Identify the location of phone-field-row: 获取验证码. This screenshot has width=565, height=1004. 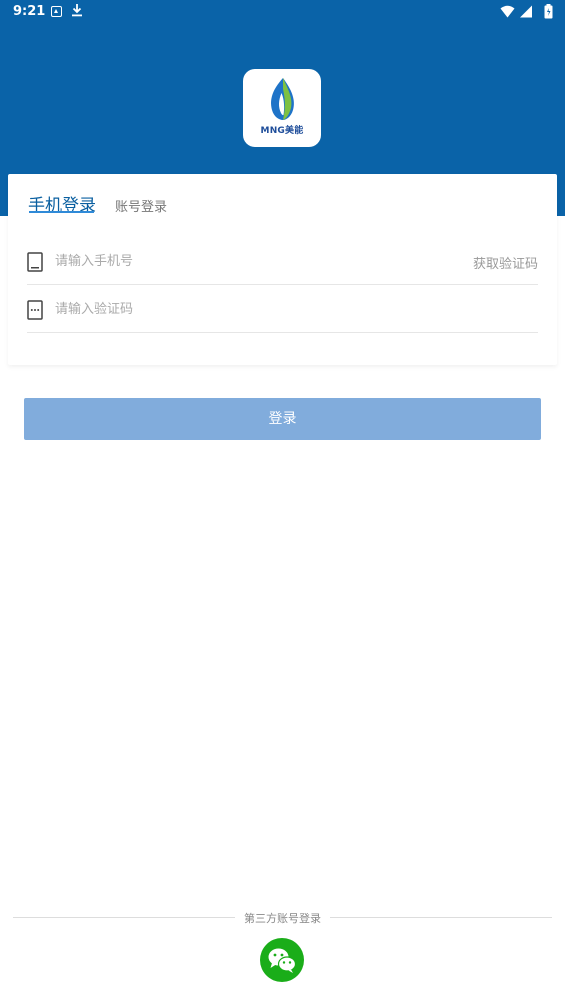
(282, 261).